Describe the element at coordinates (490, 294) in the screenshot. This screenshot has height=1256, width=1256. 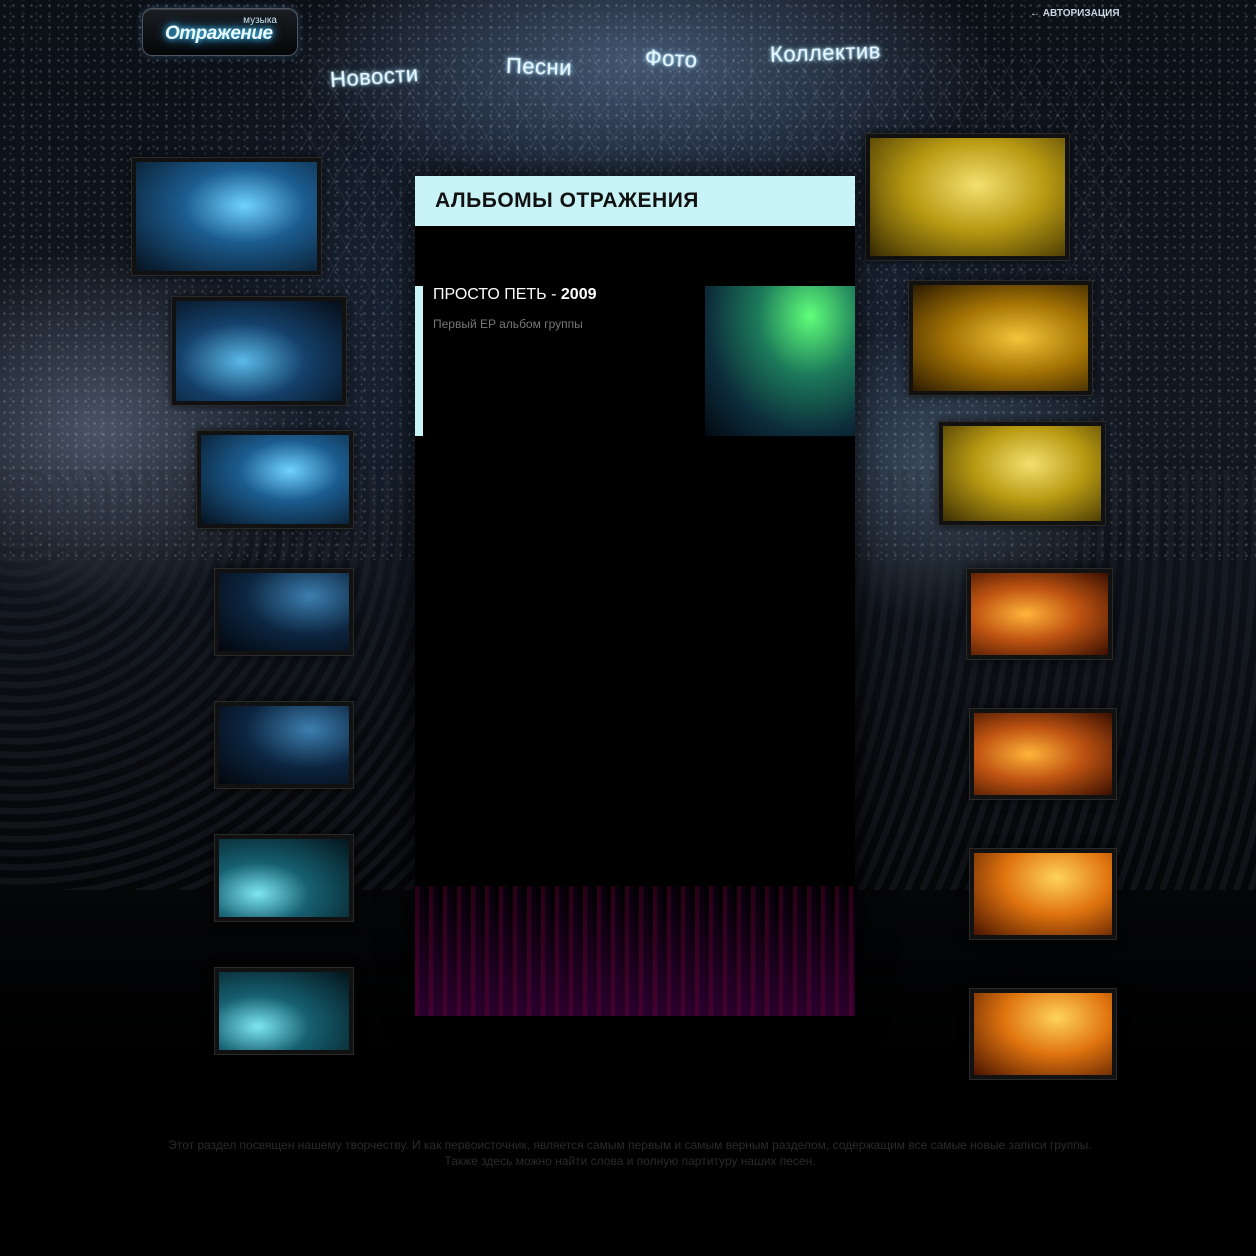
I see `album-name: ПРОСТО ПЕТЬ` at that location.